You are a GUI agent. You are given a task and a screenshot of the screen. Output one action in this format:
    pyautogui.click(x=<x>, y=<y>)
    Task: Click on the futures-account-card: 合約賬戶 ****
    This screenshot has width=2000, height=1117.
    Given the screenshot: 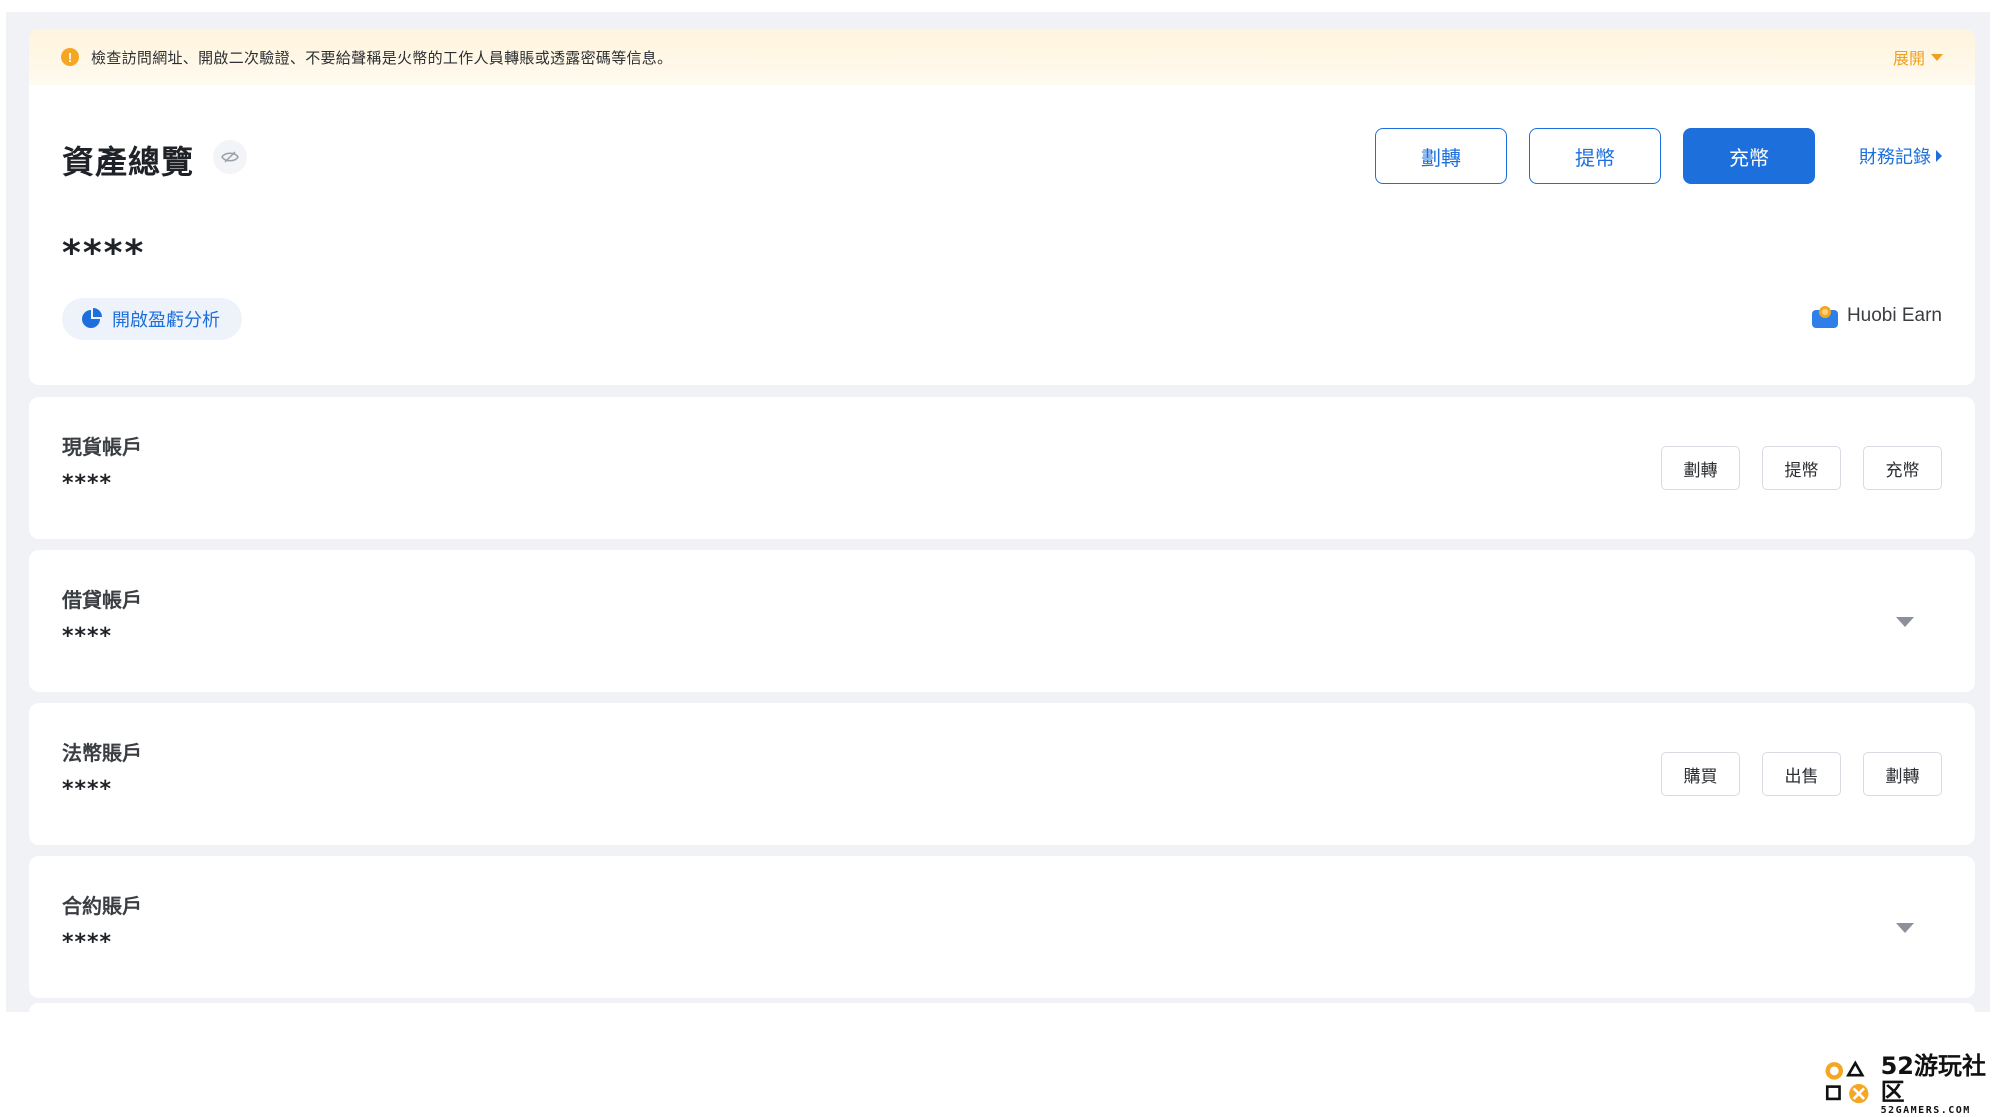 What is the action you would take?
    pyautogui.click(x=1002, y=927)
    